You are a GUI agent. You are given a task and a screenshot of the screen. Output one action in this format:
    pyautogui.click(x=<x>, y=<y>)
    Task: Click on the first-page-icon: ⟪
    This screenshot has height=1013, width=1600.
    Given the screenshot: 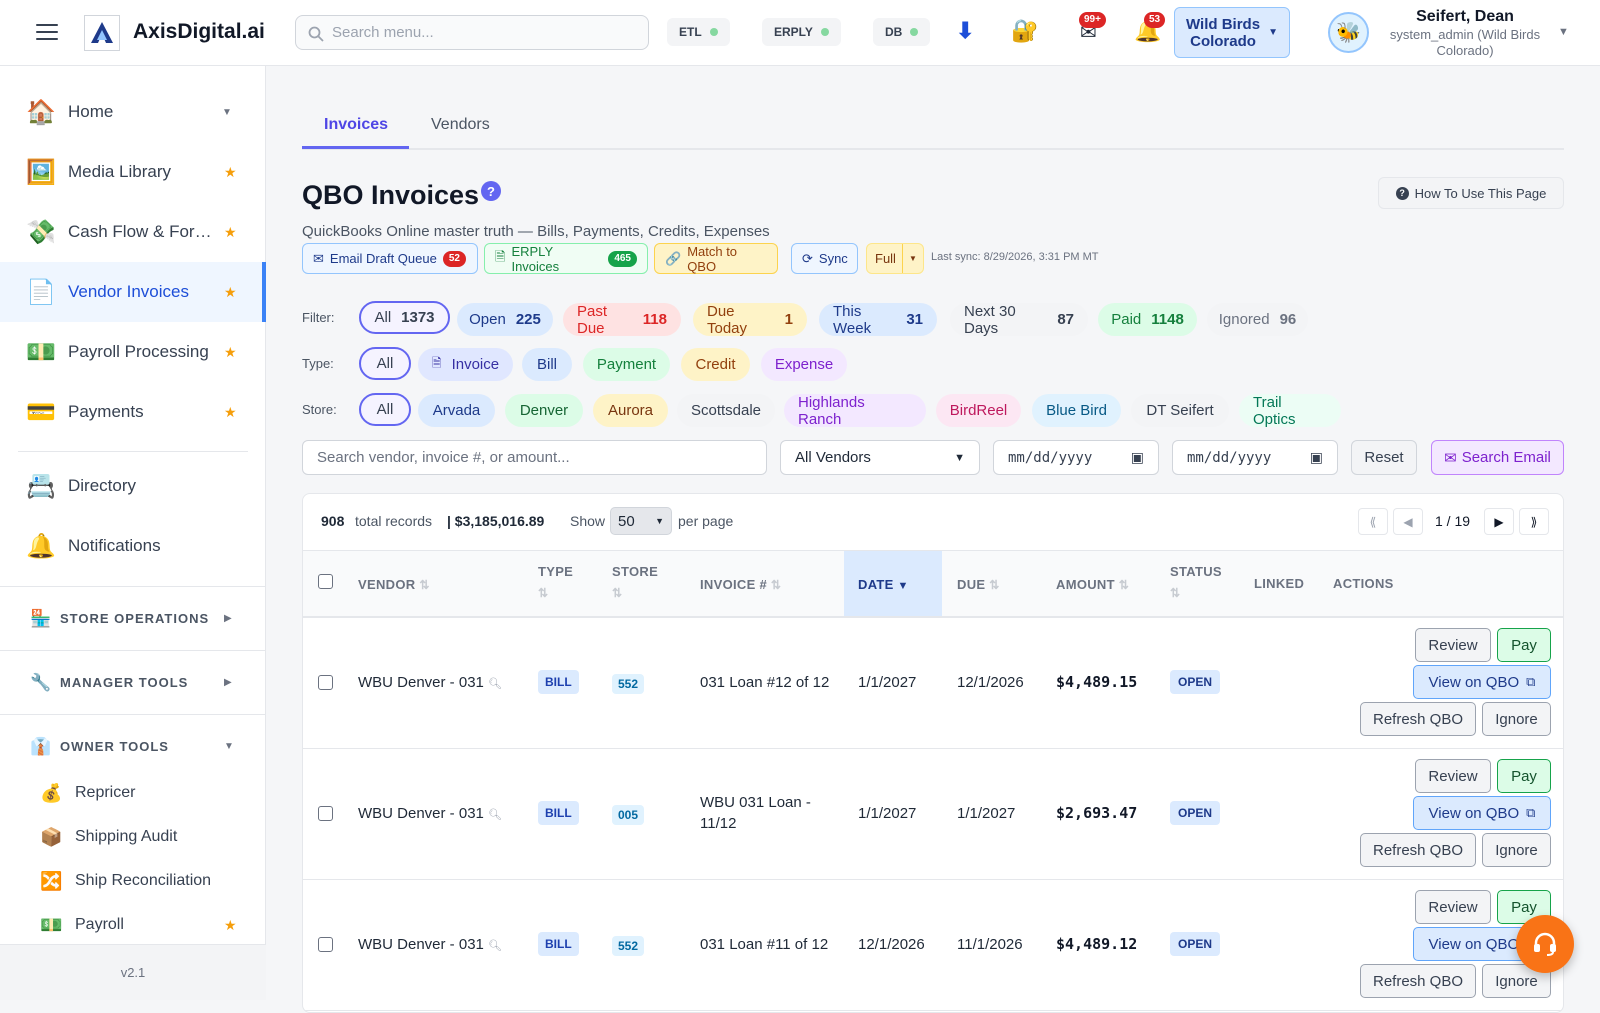 What is the action you would take?
    pyautogui.click(x=1373, y=521)
    